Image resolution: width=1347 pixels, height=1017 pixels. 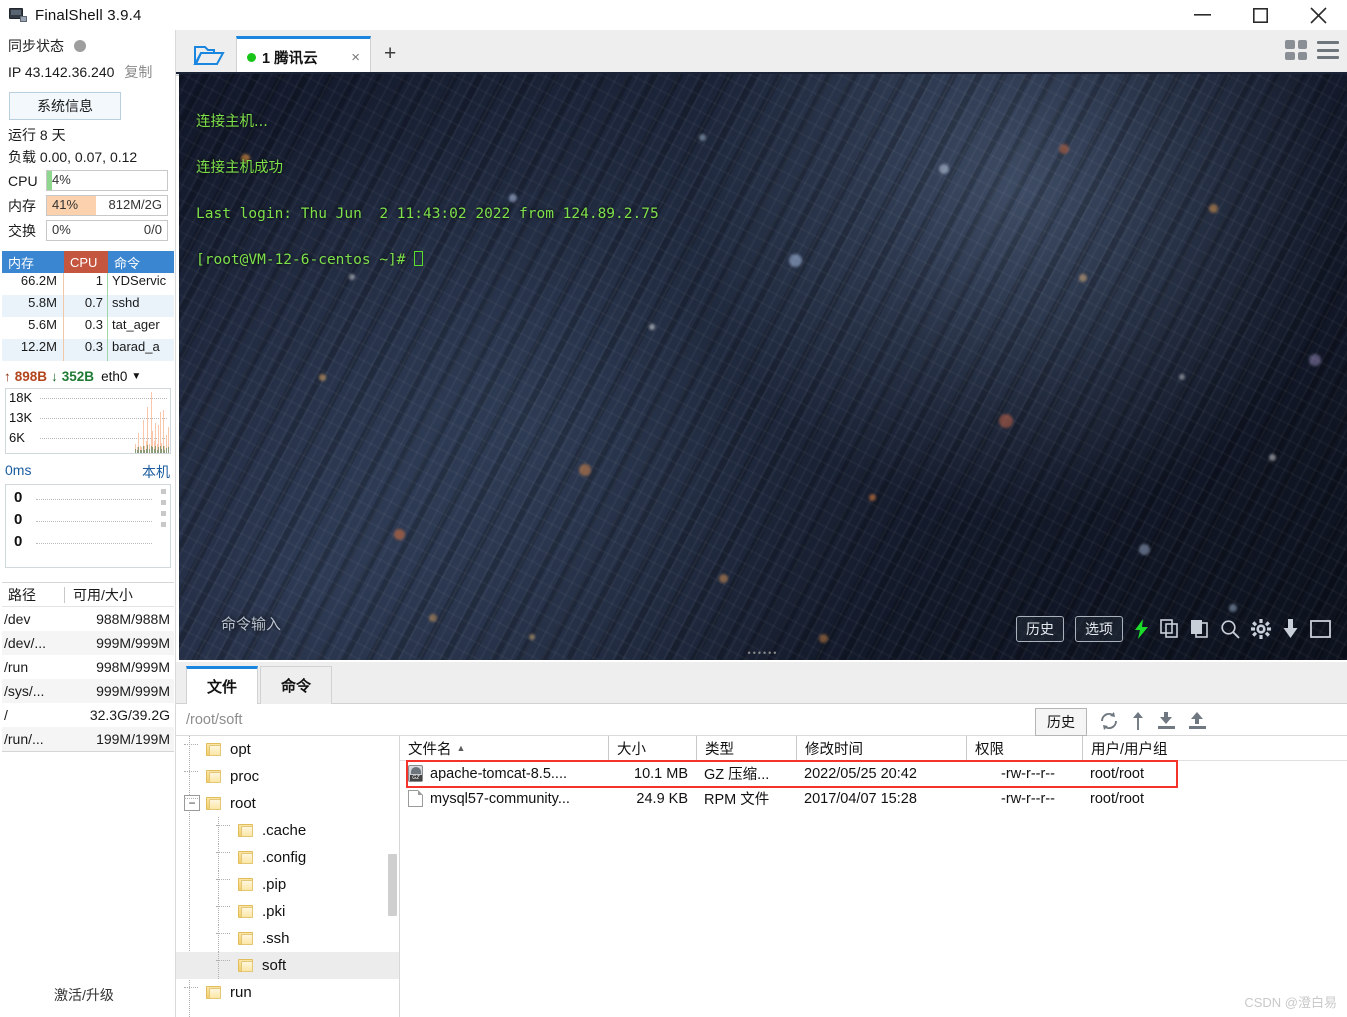 What do you see at coordinates (1141, 629) in the screenshot?
I see `bolt-icon` at bounding box center [1141, 629].